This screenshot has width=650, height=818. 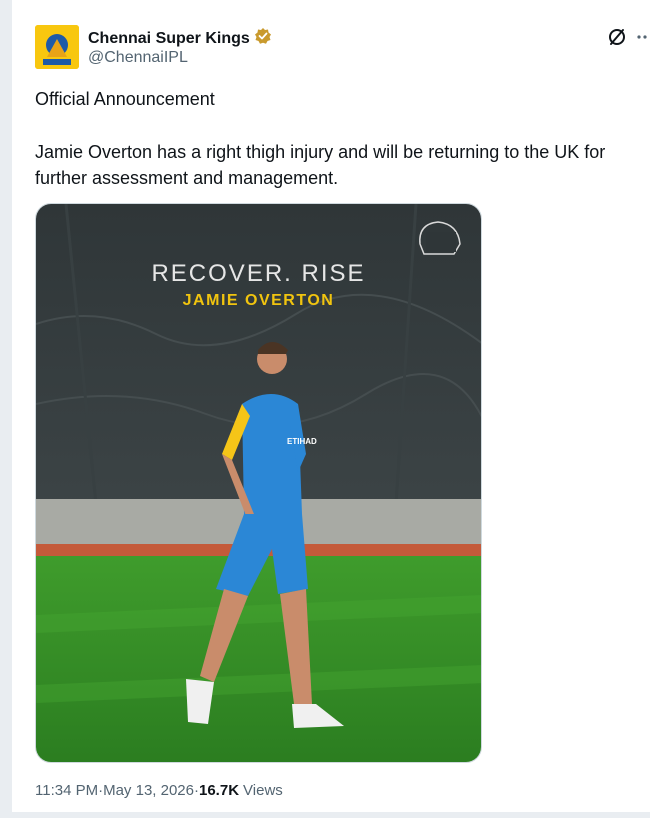 I want to click on views-count: 16.7K, so click(x=219, y=790).